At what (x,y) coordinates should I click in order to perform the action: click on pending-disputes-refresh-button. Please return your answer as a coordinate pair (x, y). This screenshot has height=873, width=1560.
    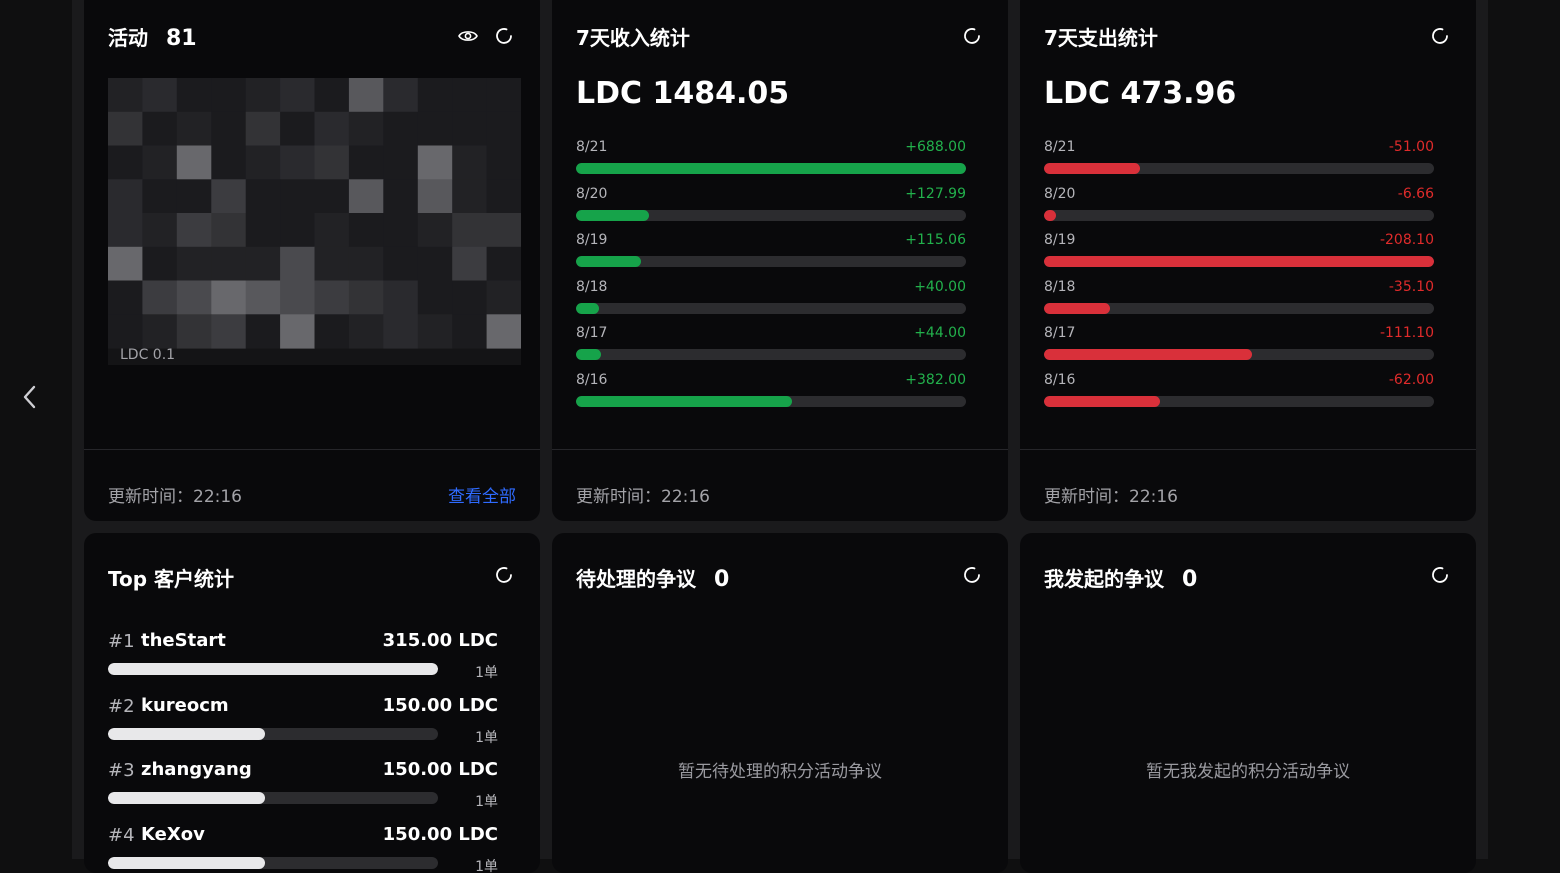
    Looking at the image, I should click on (972, 575).